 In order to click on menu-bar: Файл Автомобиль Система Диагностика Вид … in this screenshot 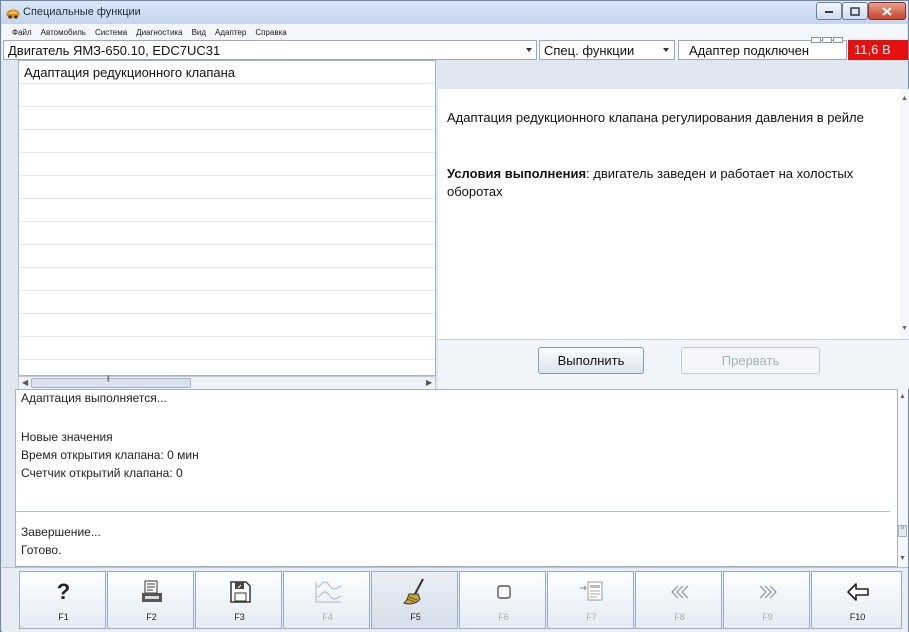, I will do `click(454, 32)`.